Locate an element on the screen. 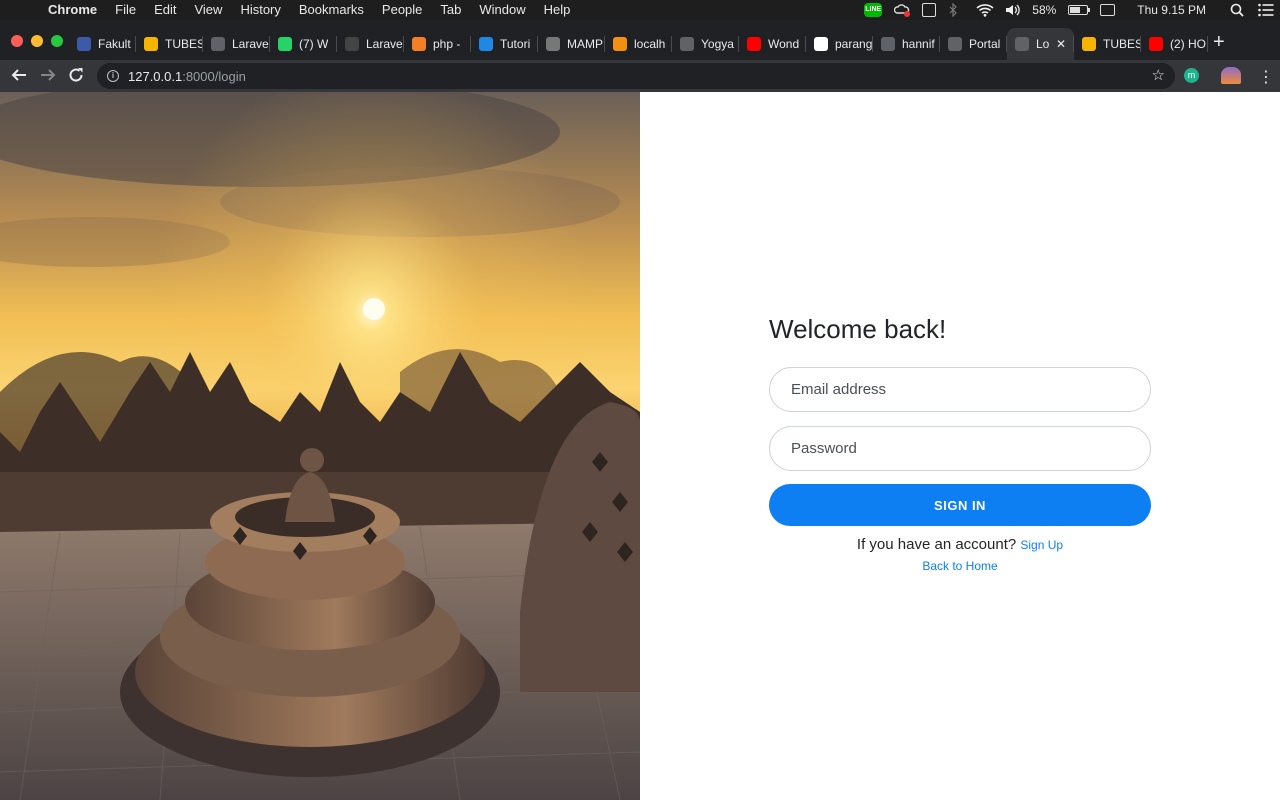 Image resolution: width=1280 pixels, height=800 pixels. browser-tab: parang is located at coordinates (839, 44).